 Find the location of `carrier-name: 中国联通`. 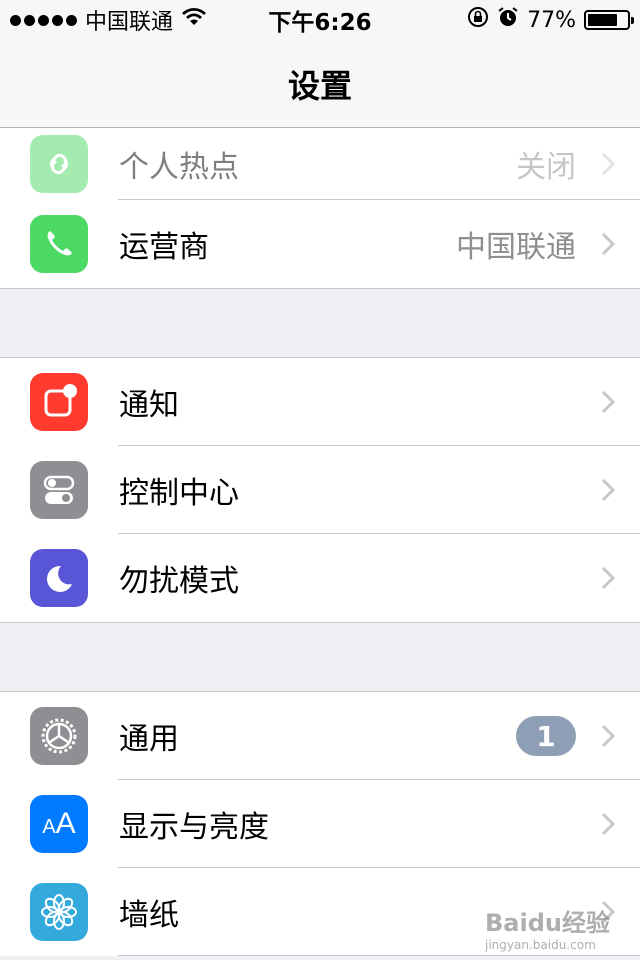

carrier-name: 中国联通 is located at coordinates (129, 22).